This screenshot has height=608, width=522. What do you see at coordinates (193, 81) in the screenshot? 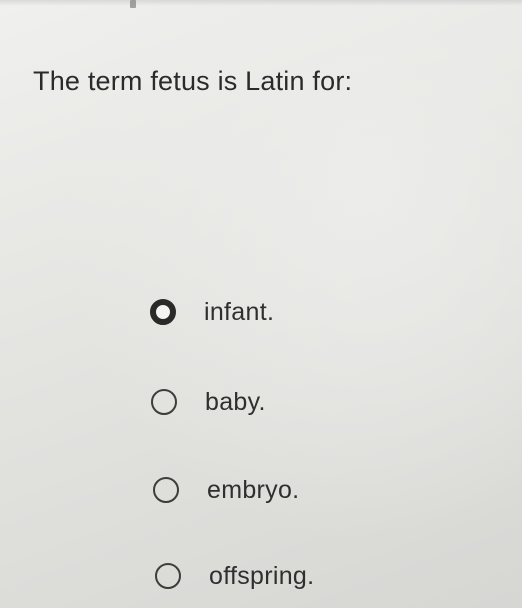
I see `question-text: The term fetus is Latin for:` at bounding box center [193, 81].